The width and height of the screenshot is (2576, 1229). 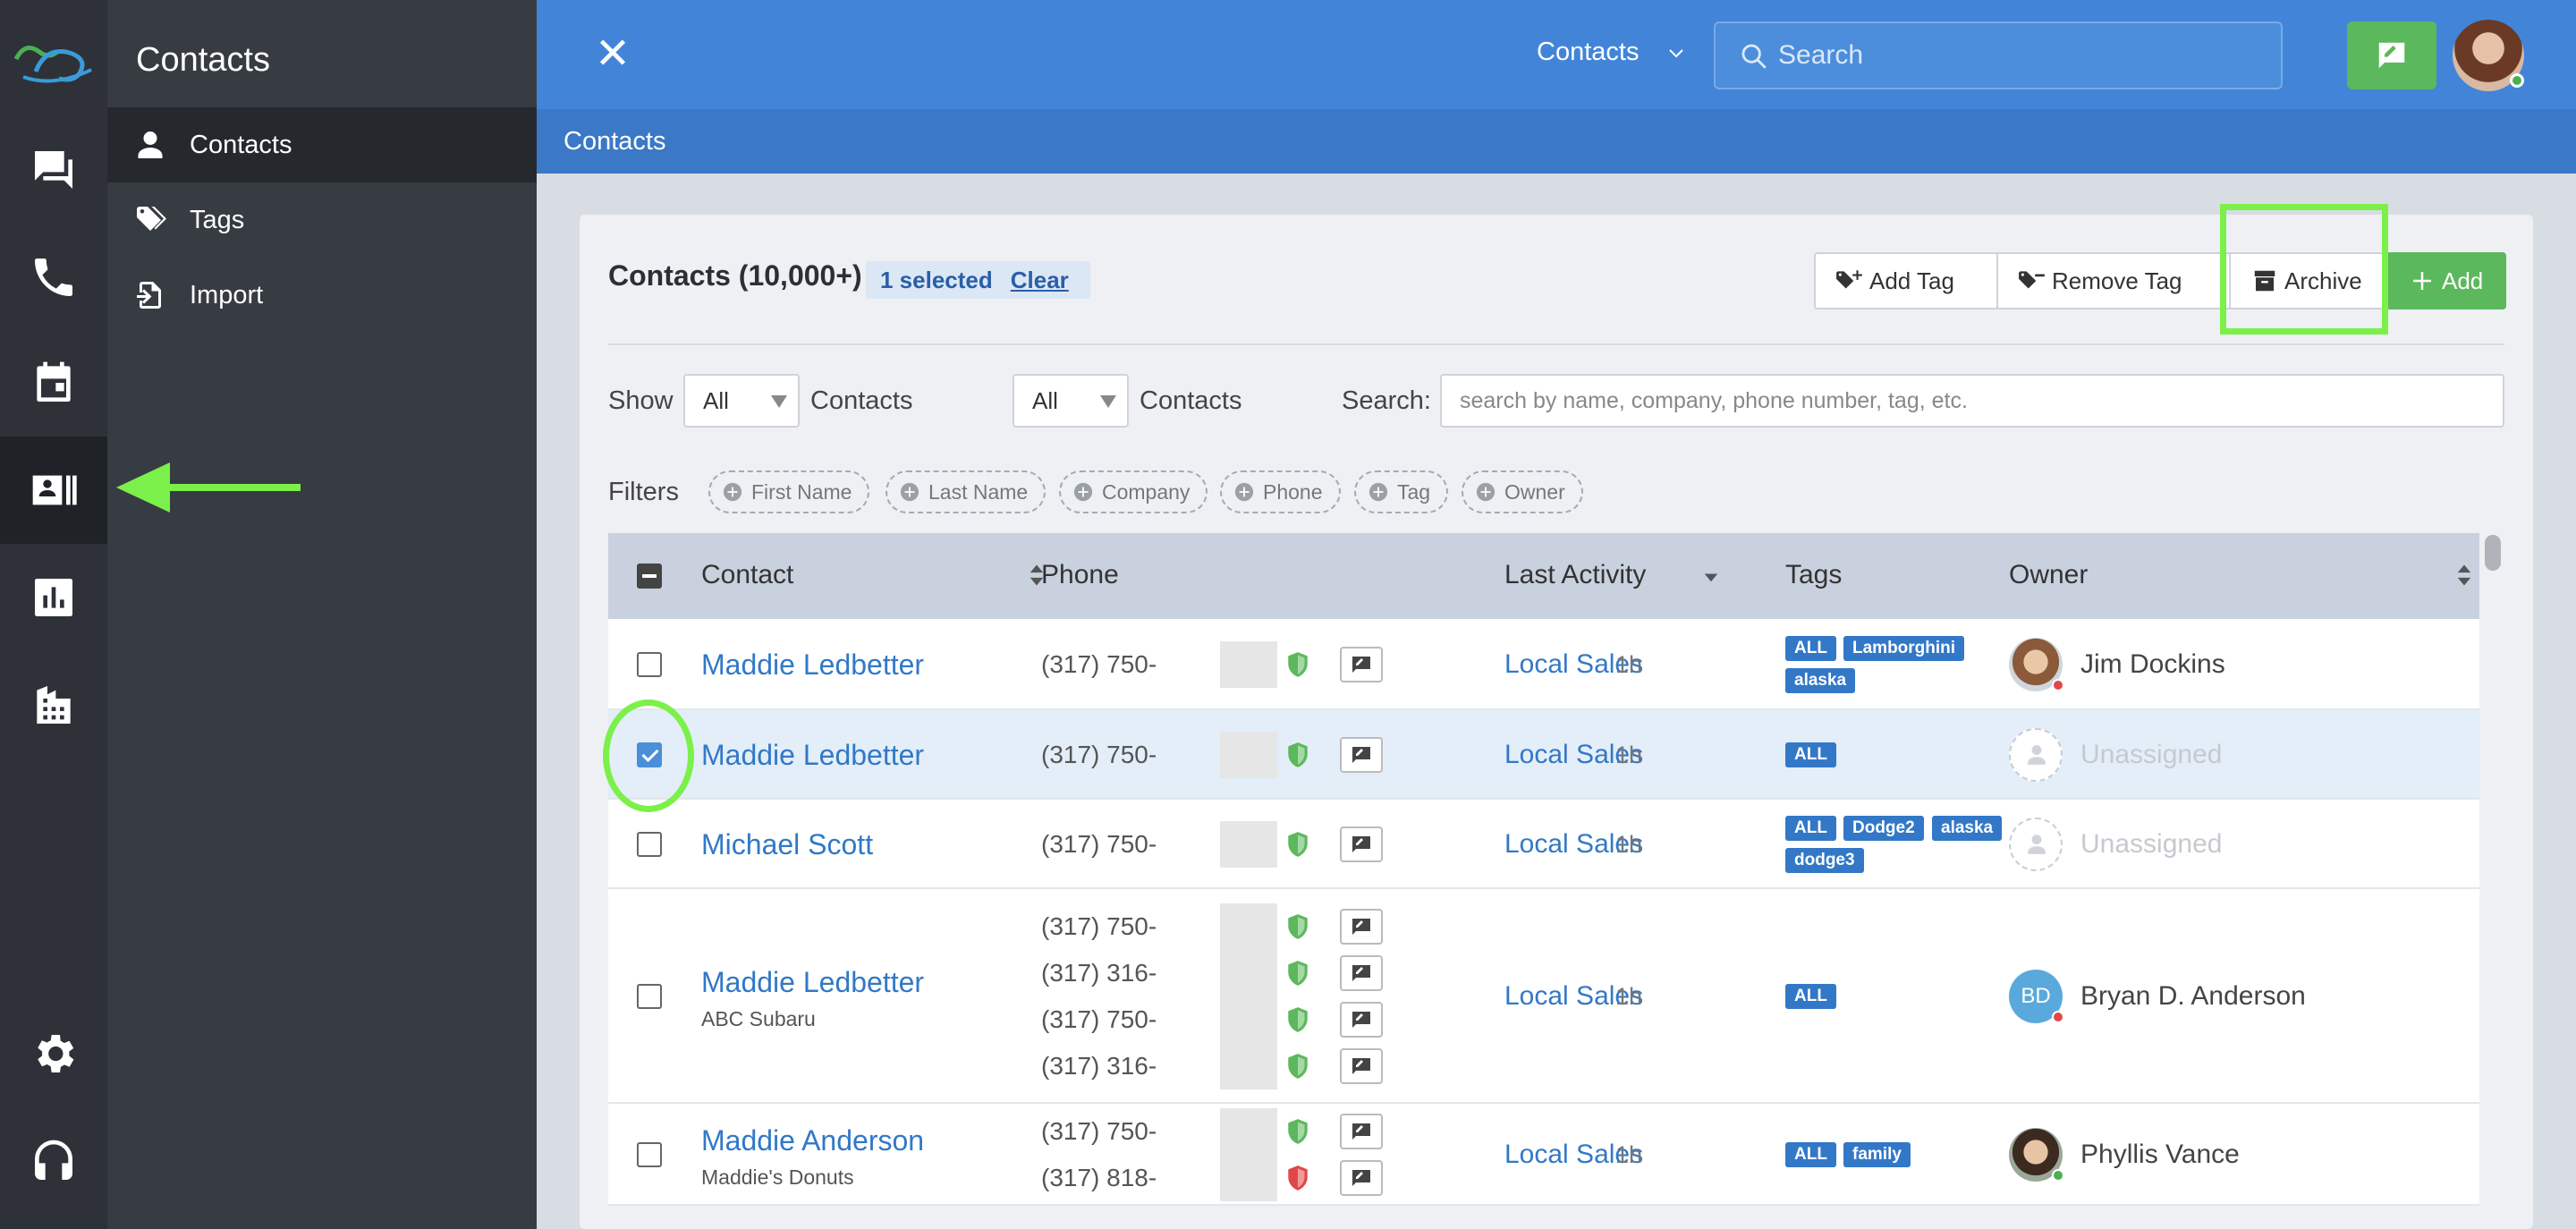 I want to click on messages-icon, so click(x=53, y=170).